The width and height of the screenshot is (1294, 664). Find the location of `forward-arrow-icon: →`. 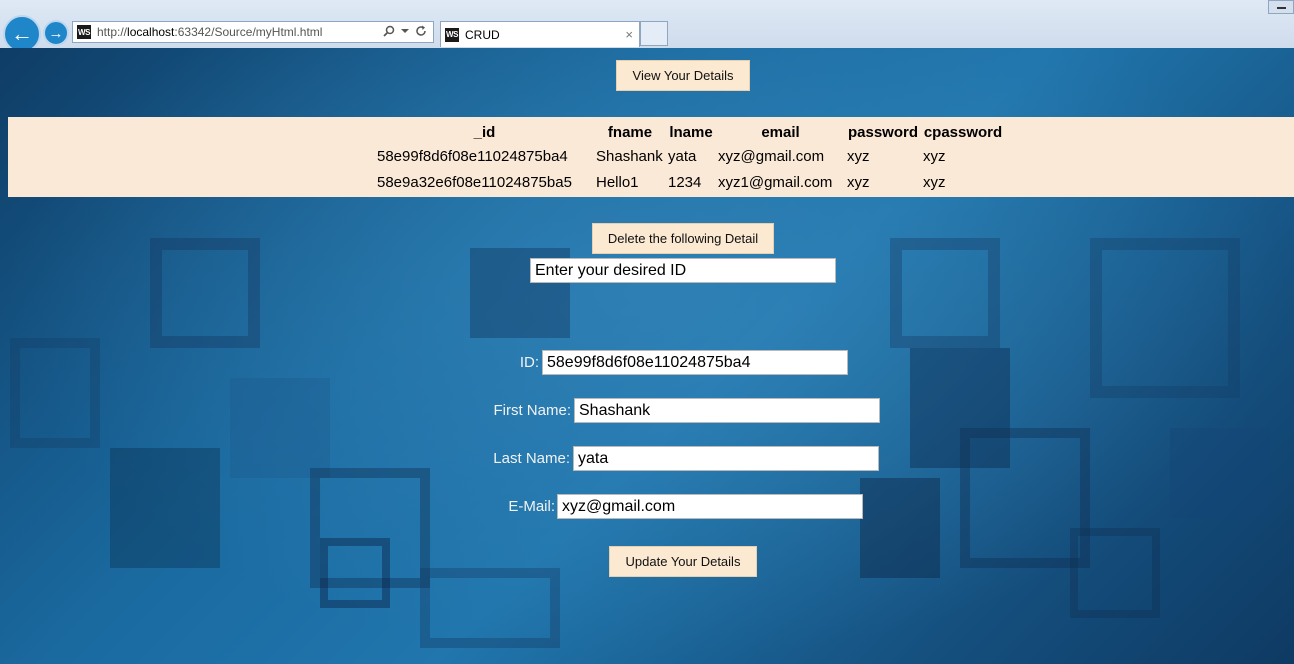

forward-arrow-icon: → is located at coordinates (56, 33).